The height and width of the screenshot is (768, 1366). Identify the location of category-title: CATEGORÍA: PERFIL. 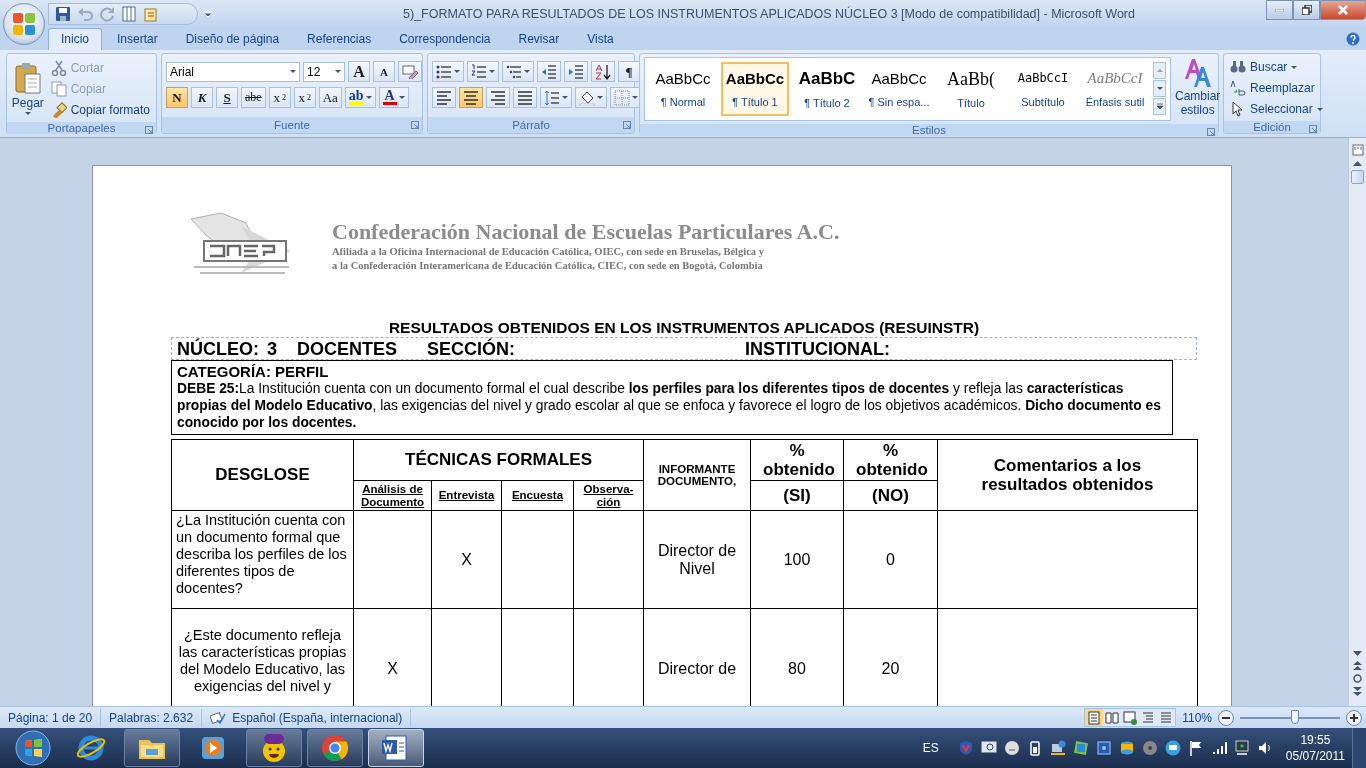
(253, 371).